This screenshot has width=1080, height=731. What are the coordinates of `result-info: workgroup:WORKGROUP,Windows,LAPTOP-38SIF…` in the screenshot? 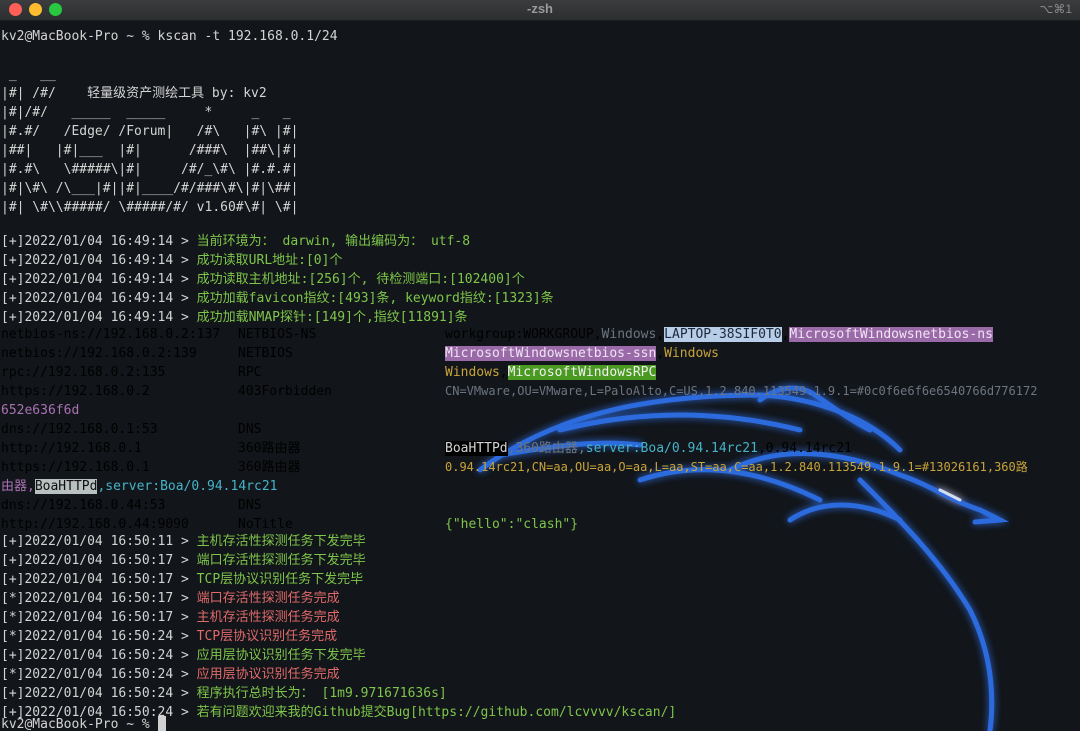 It's located at (719, 334).